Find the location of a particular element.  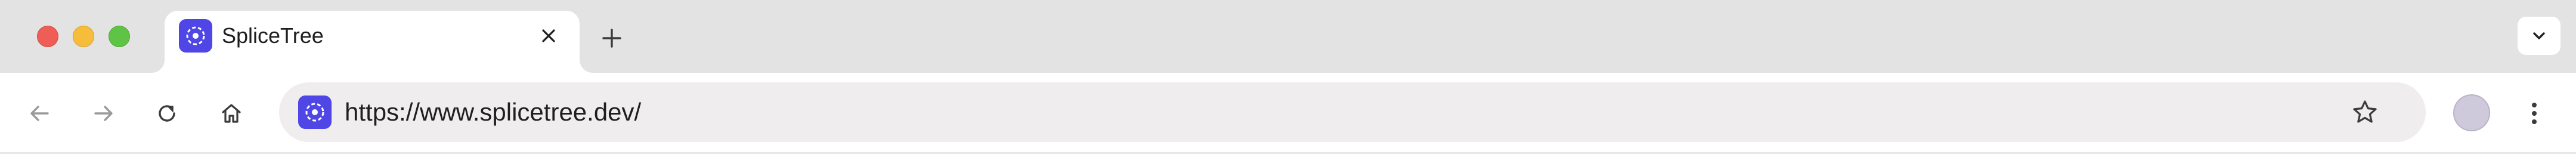

plus-icon is located at coordinates (612, 38).